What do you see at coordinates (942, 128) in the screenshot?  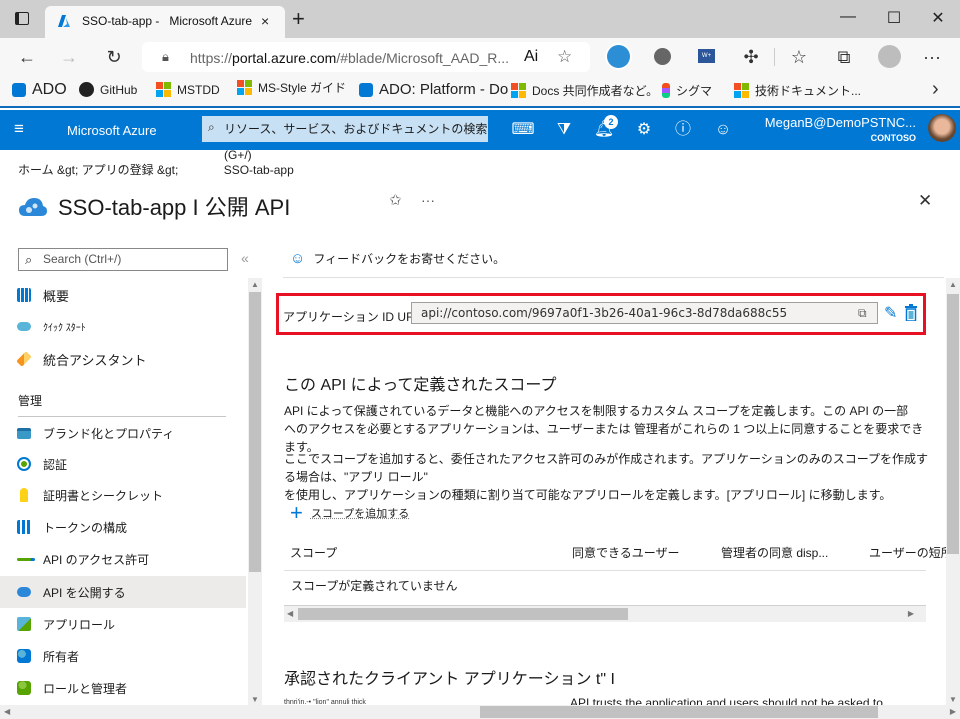 I see `user-avatar` at bounding box center [942, 128].